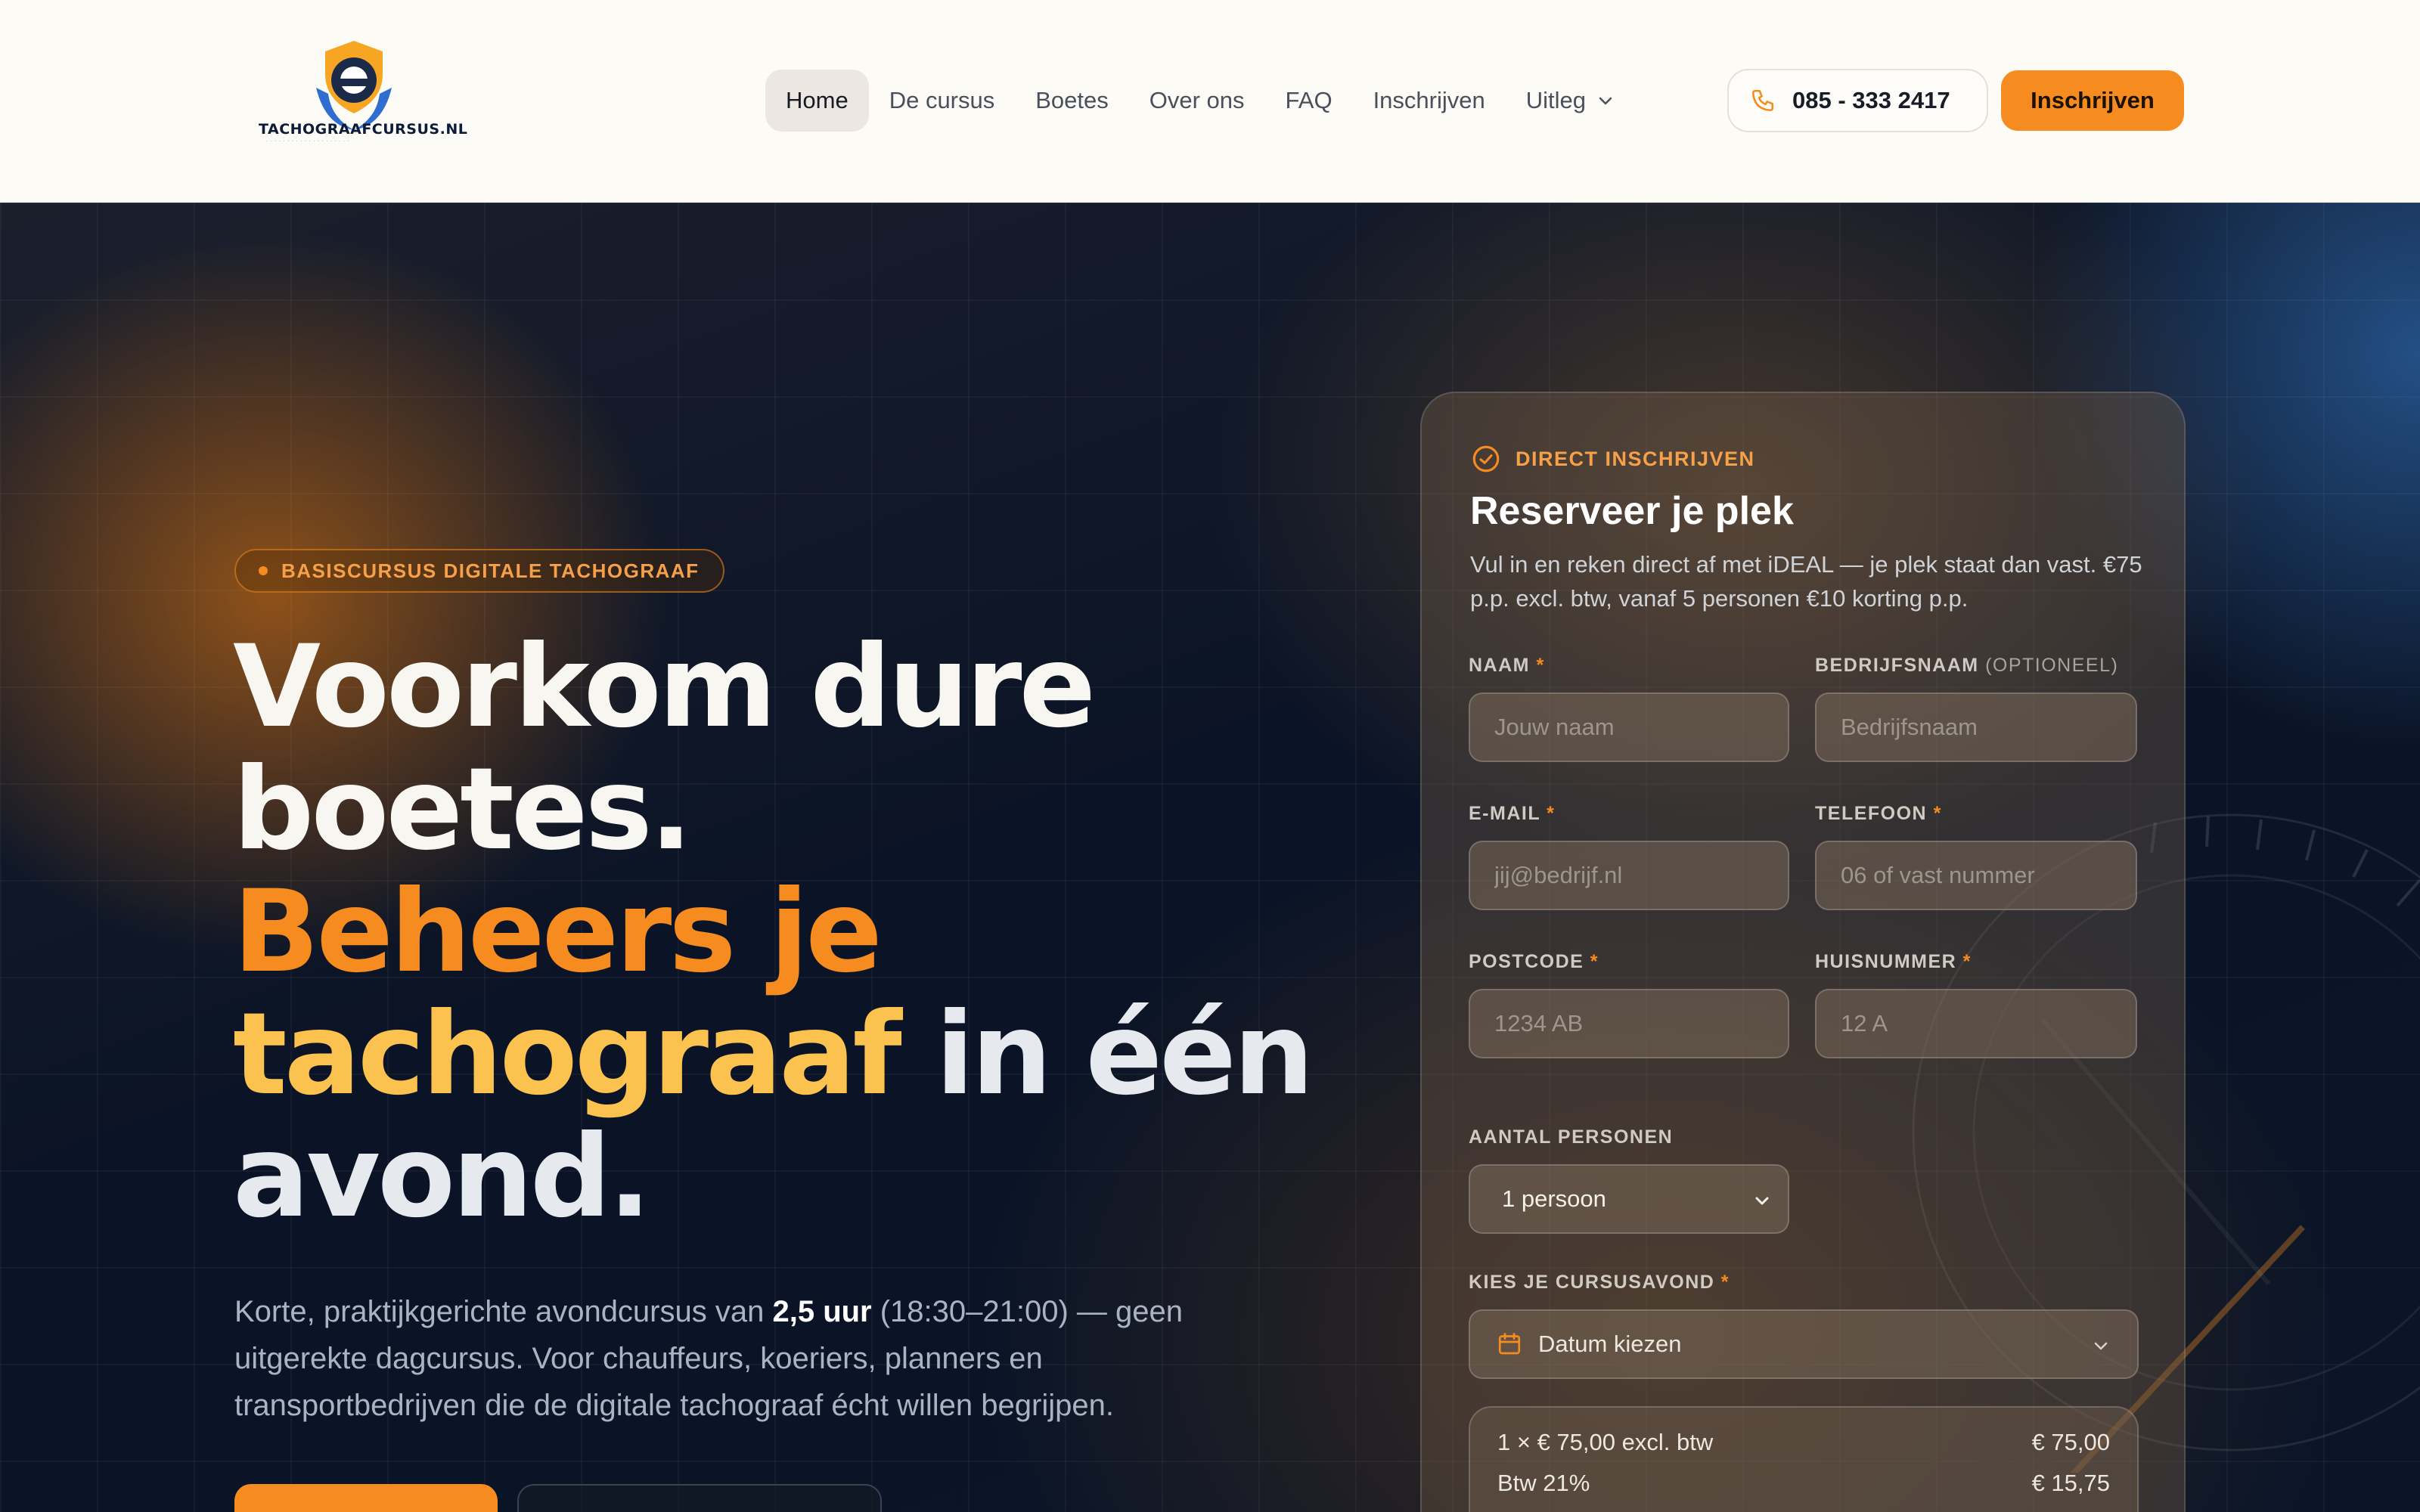  I want to click on nav-de-cursus: De cursus, so click(943, 101).